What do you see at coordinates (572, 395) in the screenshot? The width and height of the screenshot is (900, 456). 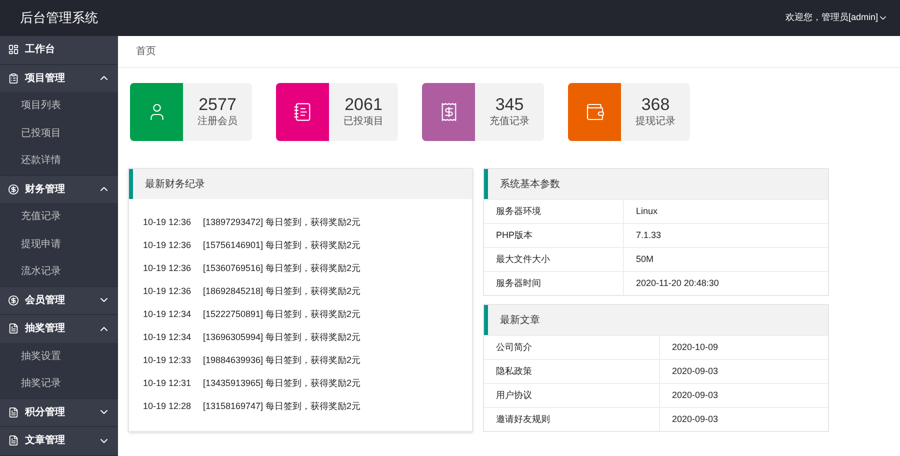 I see `table-cell: 用户协议` at bounding box center [572, 395].